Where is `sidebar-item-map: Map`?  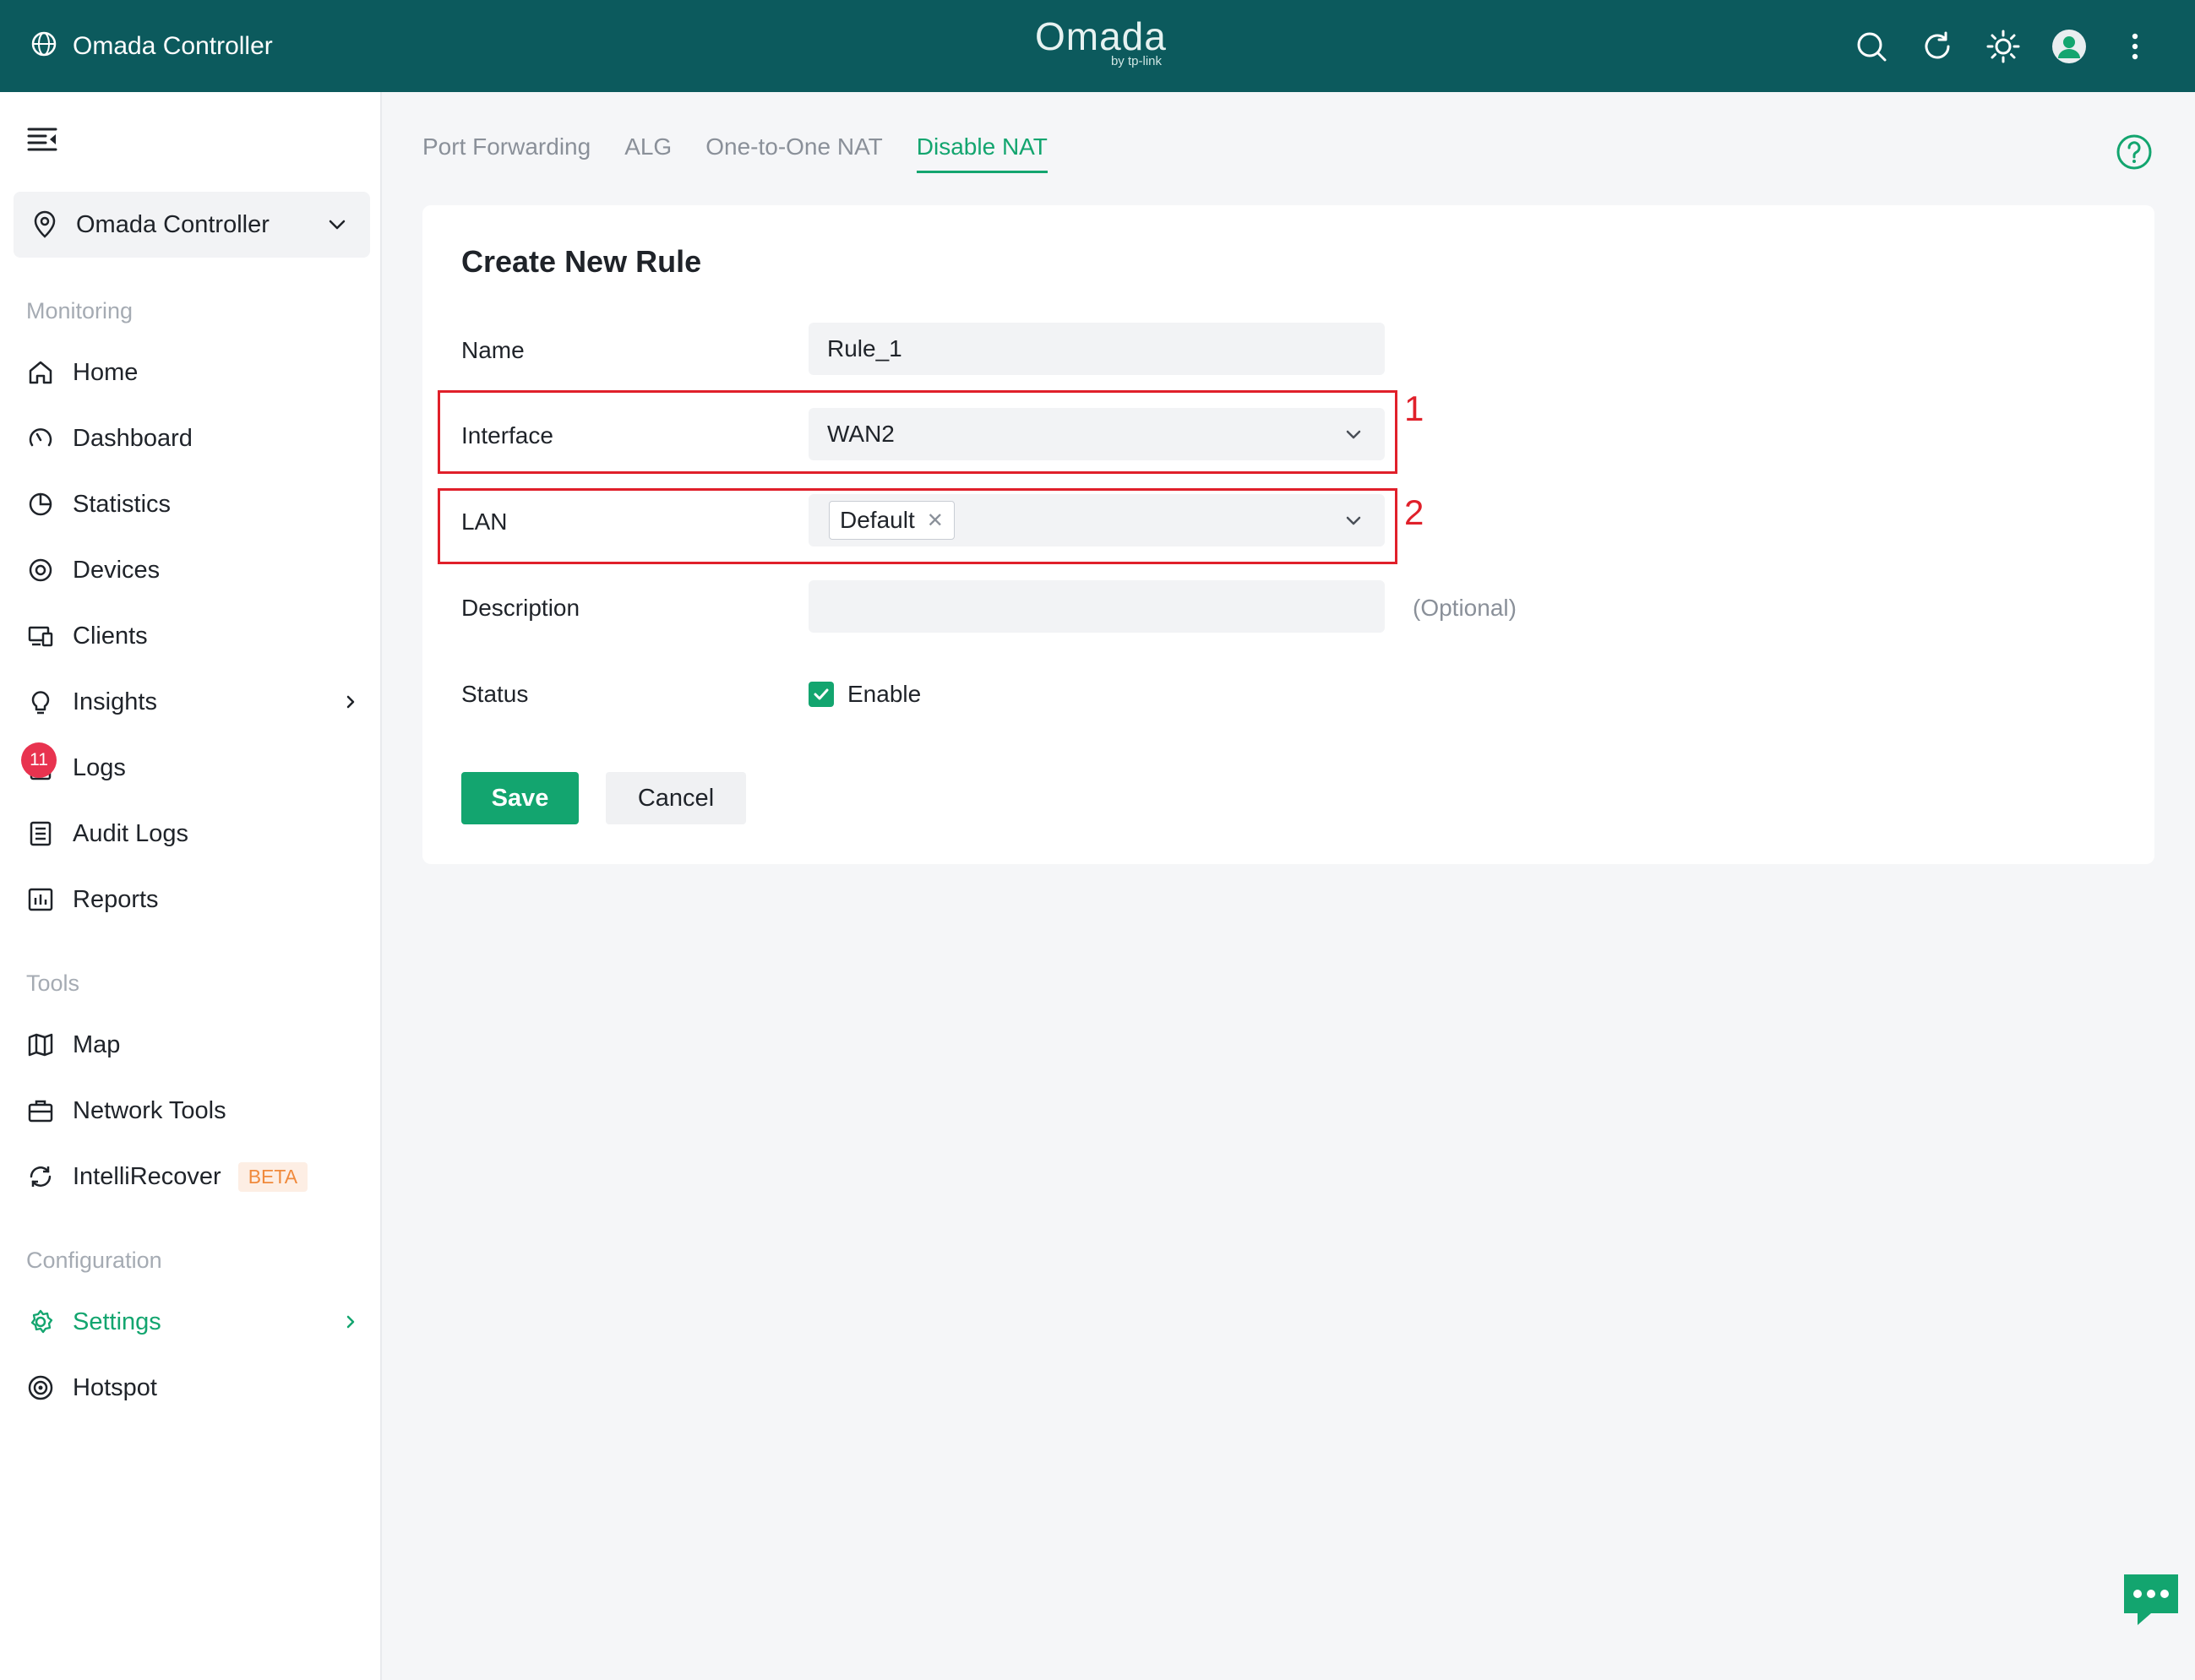
sidebar-item-map: Map is located at coordinates (194, 1044).